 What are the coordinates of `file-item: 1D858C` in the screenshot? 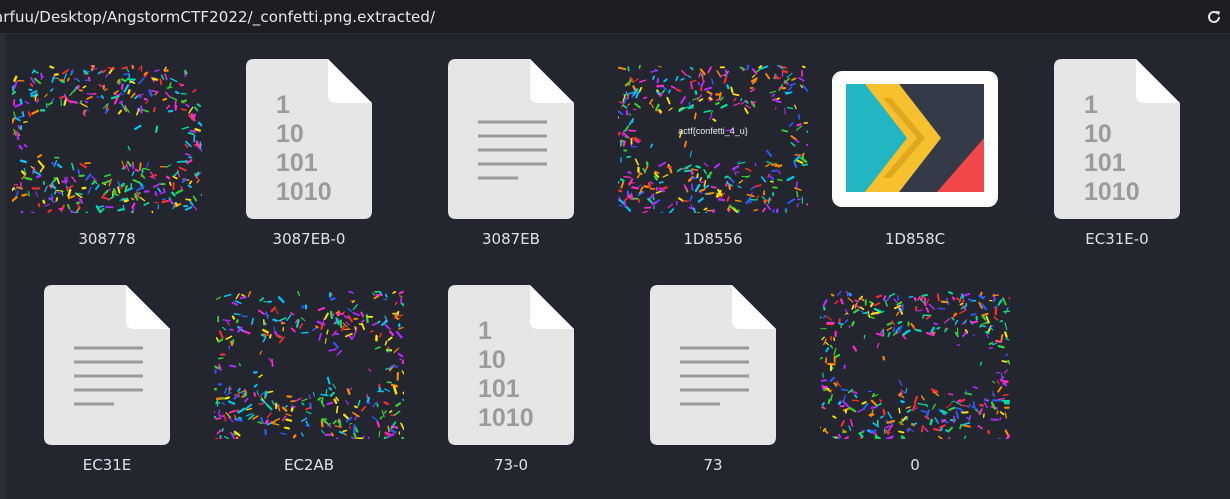 It's located at (915, 159).